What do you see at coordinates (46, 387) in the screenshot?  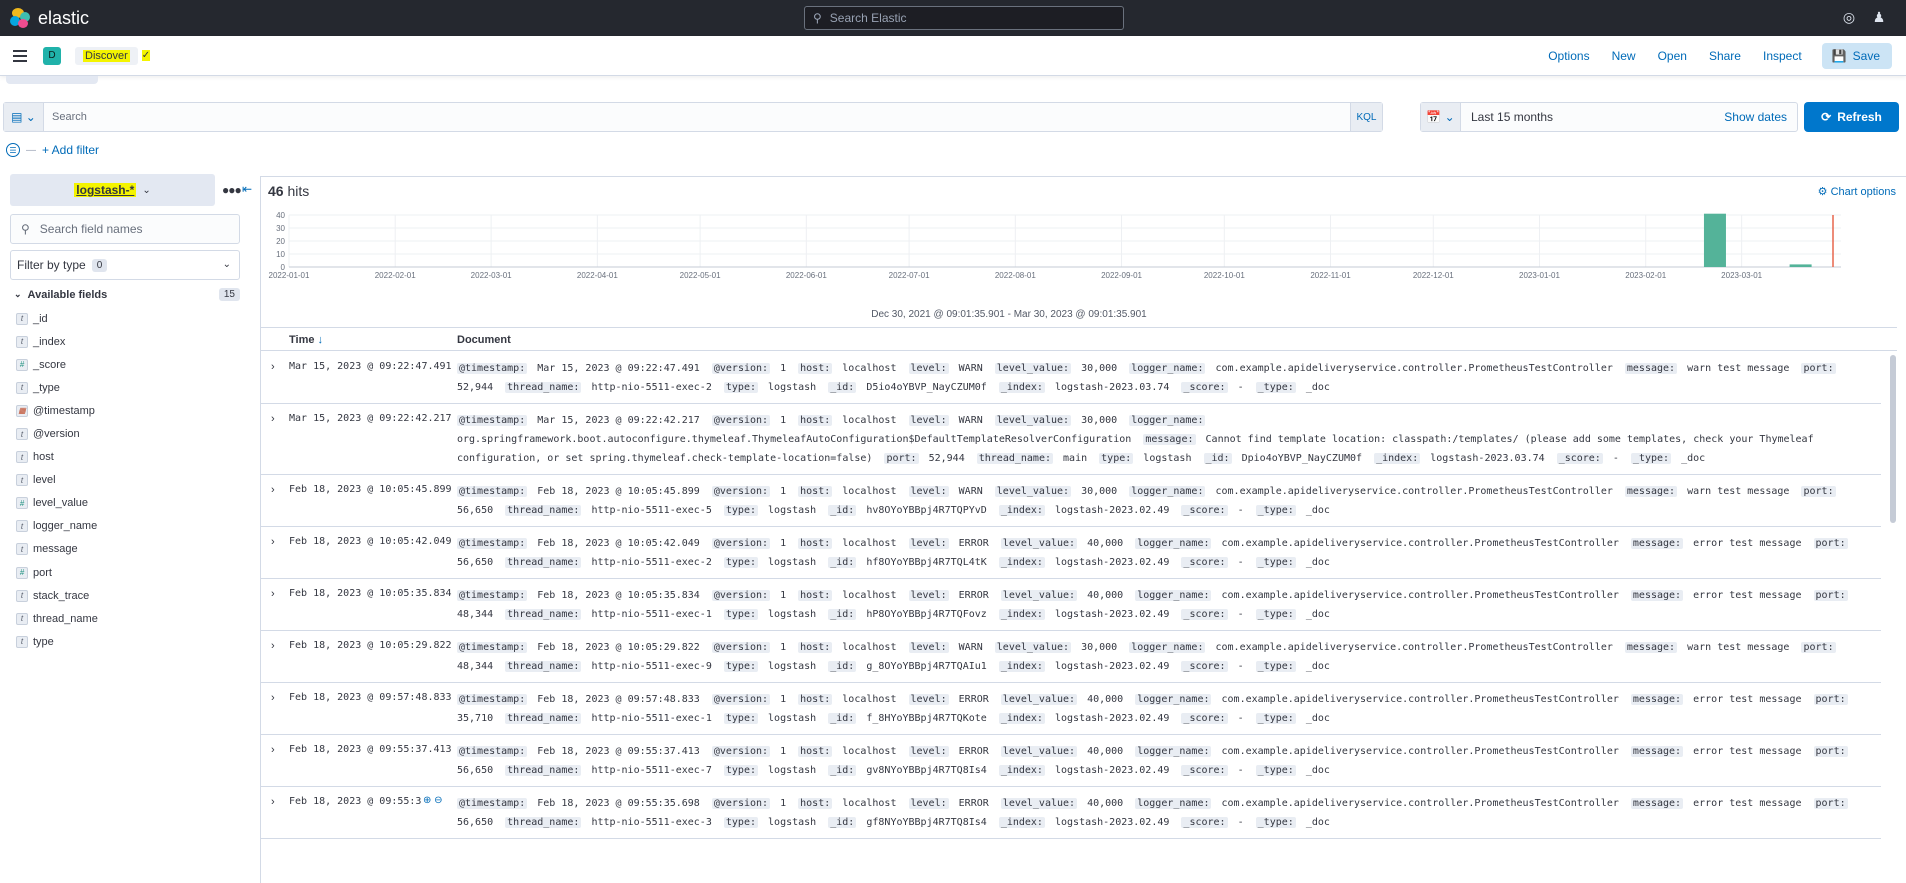 I see `field-name: _type` at bounding box center [46, 387].